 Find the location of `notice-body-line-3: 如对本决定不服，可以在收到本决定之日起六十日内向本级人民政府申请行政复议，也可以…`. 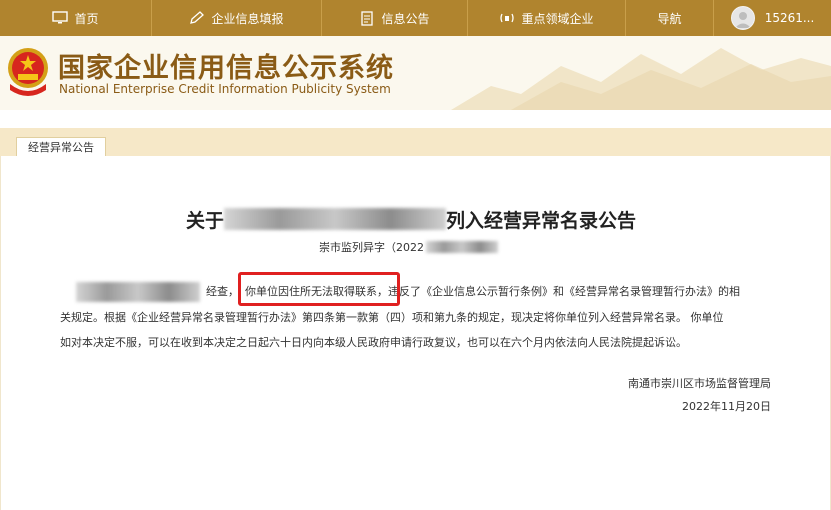

notice-body-line-3: 如对本决定不服，可以在收到本决定之日起六十日内向本级人民政府申请行政复议，也可以… is located at coordinates (373, 342).